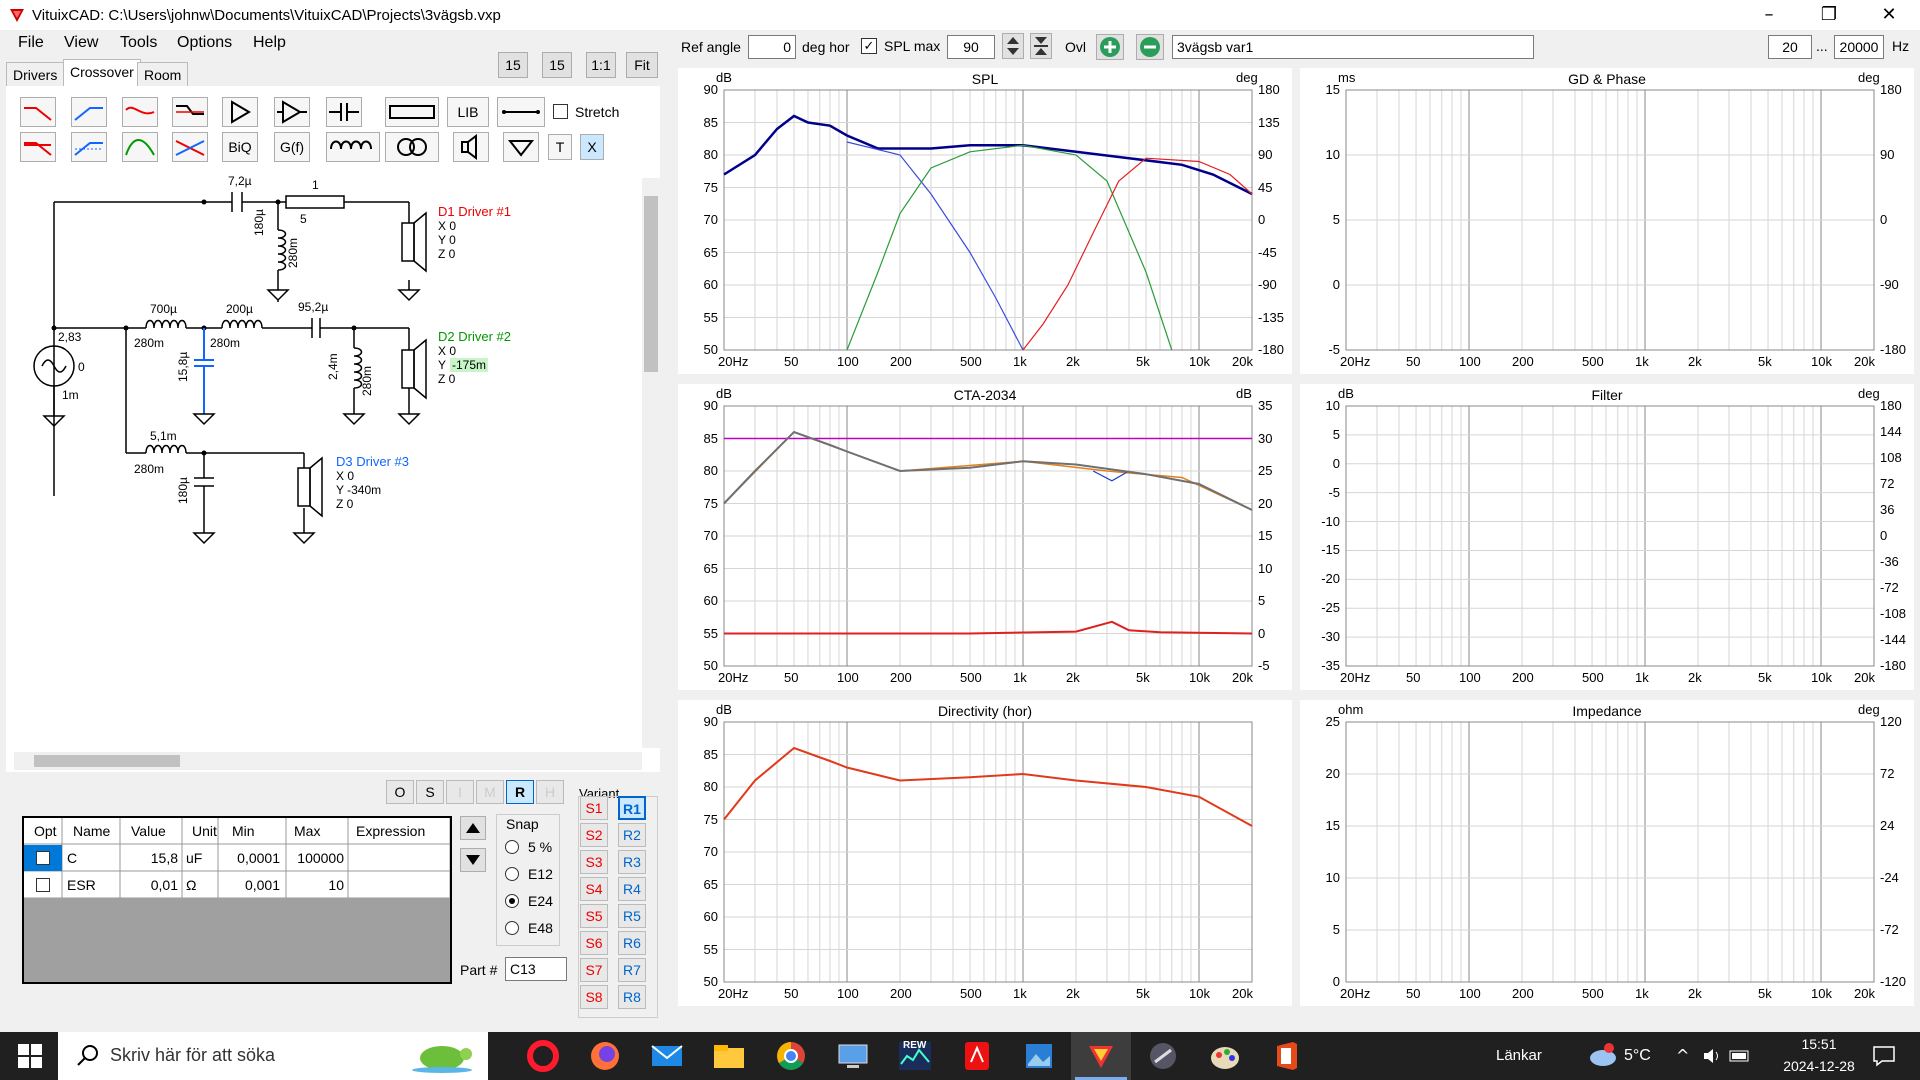 This screenshot has height=1080, width=1920. What do you see at coordinates (550, 792) in the screenshot?
I see `part-h-button: H` at bounding box center [550, 792].